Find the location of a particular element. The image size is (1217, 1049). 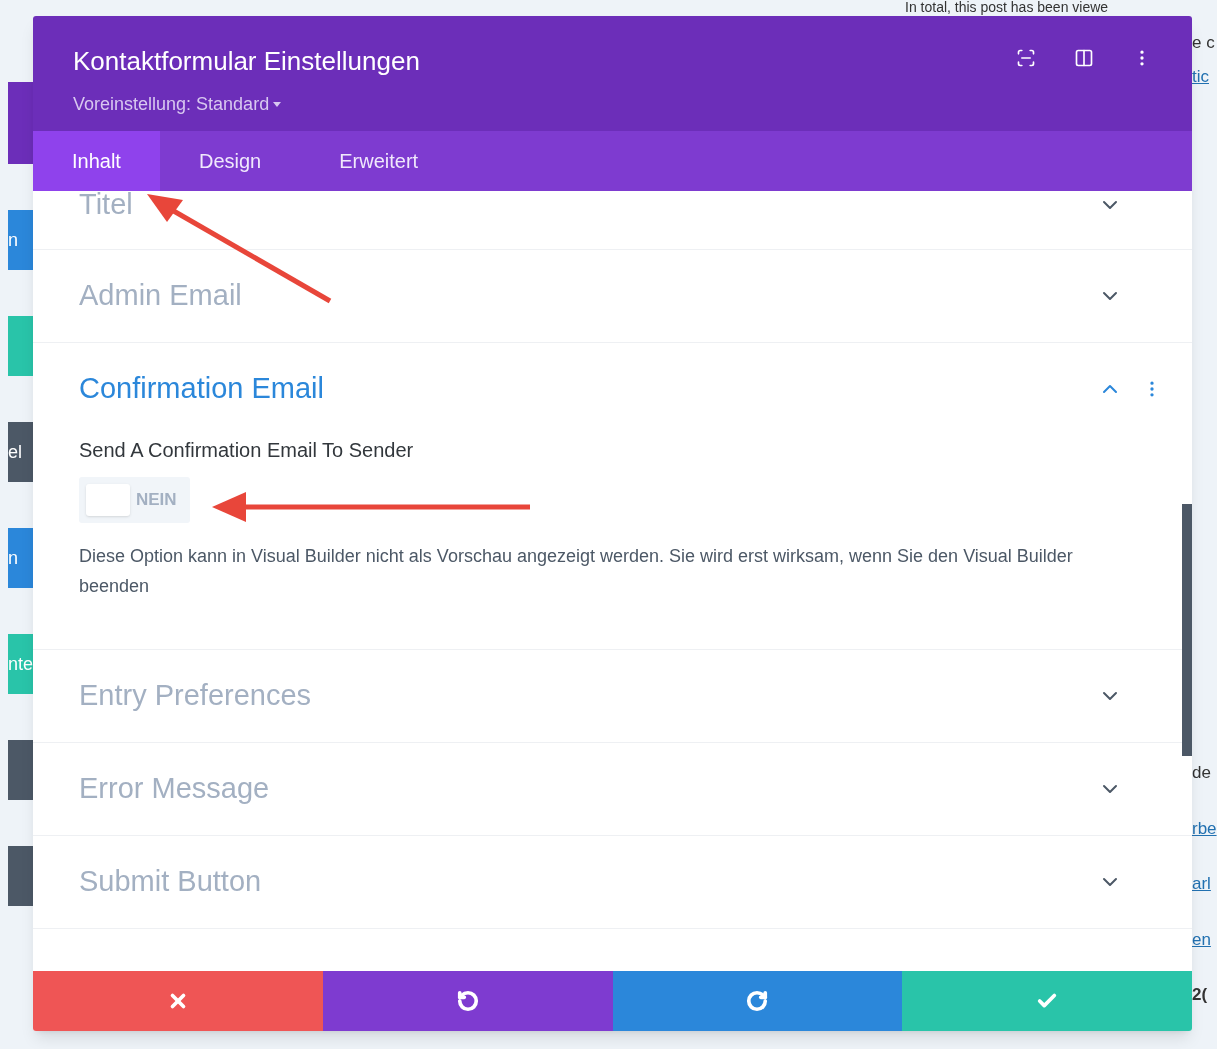

preset-dropdown: Voreinstellung: Standard is located at coordinates (246, 104).